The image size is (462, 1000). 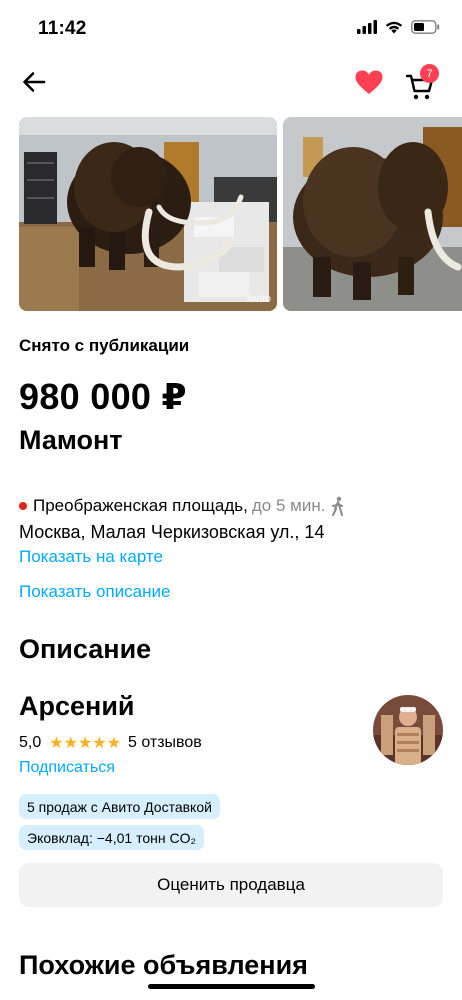 What do you see at coordinates (258, 299) in the screenshot?
I see `watermark: Avito` at bounding box center [258, 299].